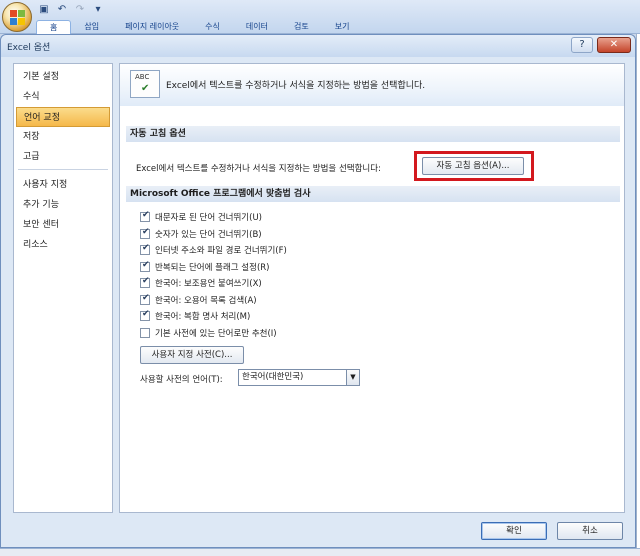  Describe the element at coordinates (273, 377) in the screenshot. I see `dictionary-language-value: 한국어(대한민국)` at that location.